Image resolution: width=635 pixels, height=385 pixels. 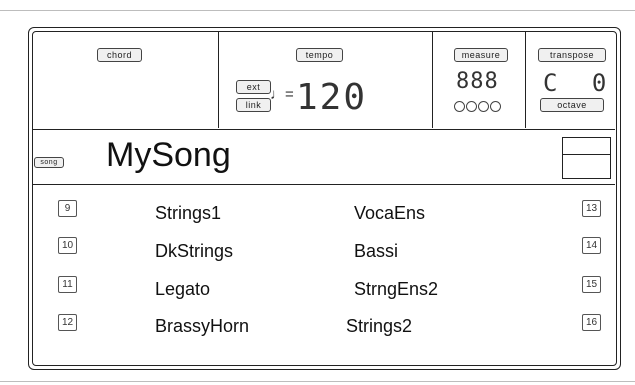 I want to click on track-name-15: StrngEns2, so click(x=396, y=289).